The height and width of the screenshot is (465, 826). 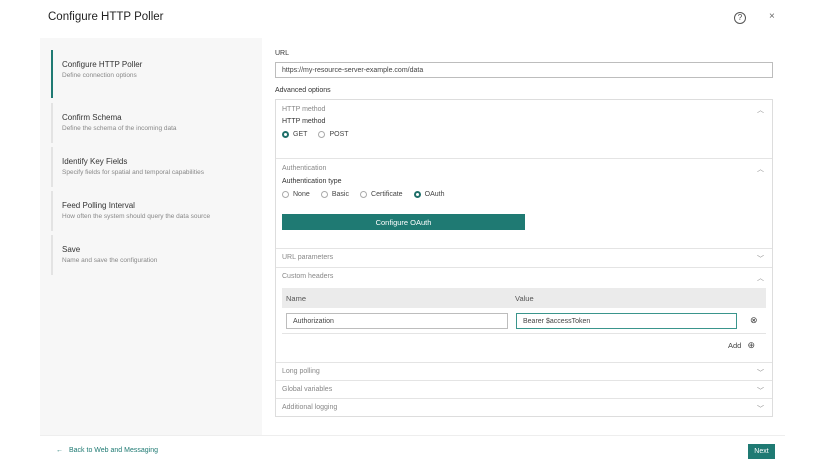 I want to click on section-header: Global variables, so click(x=307, y=389).